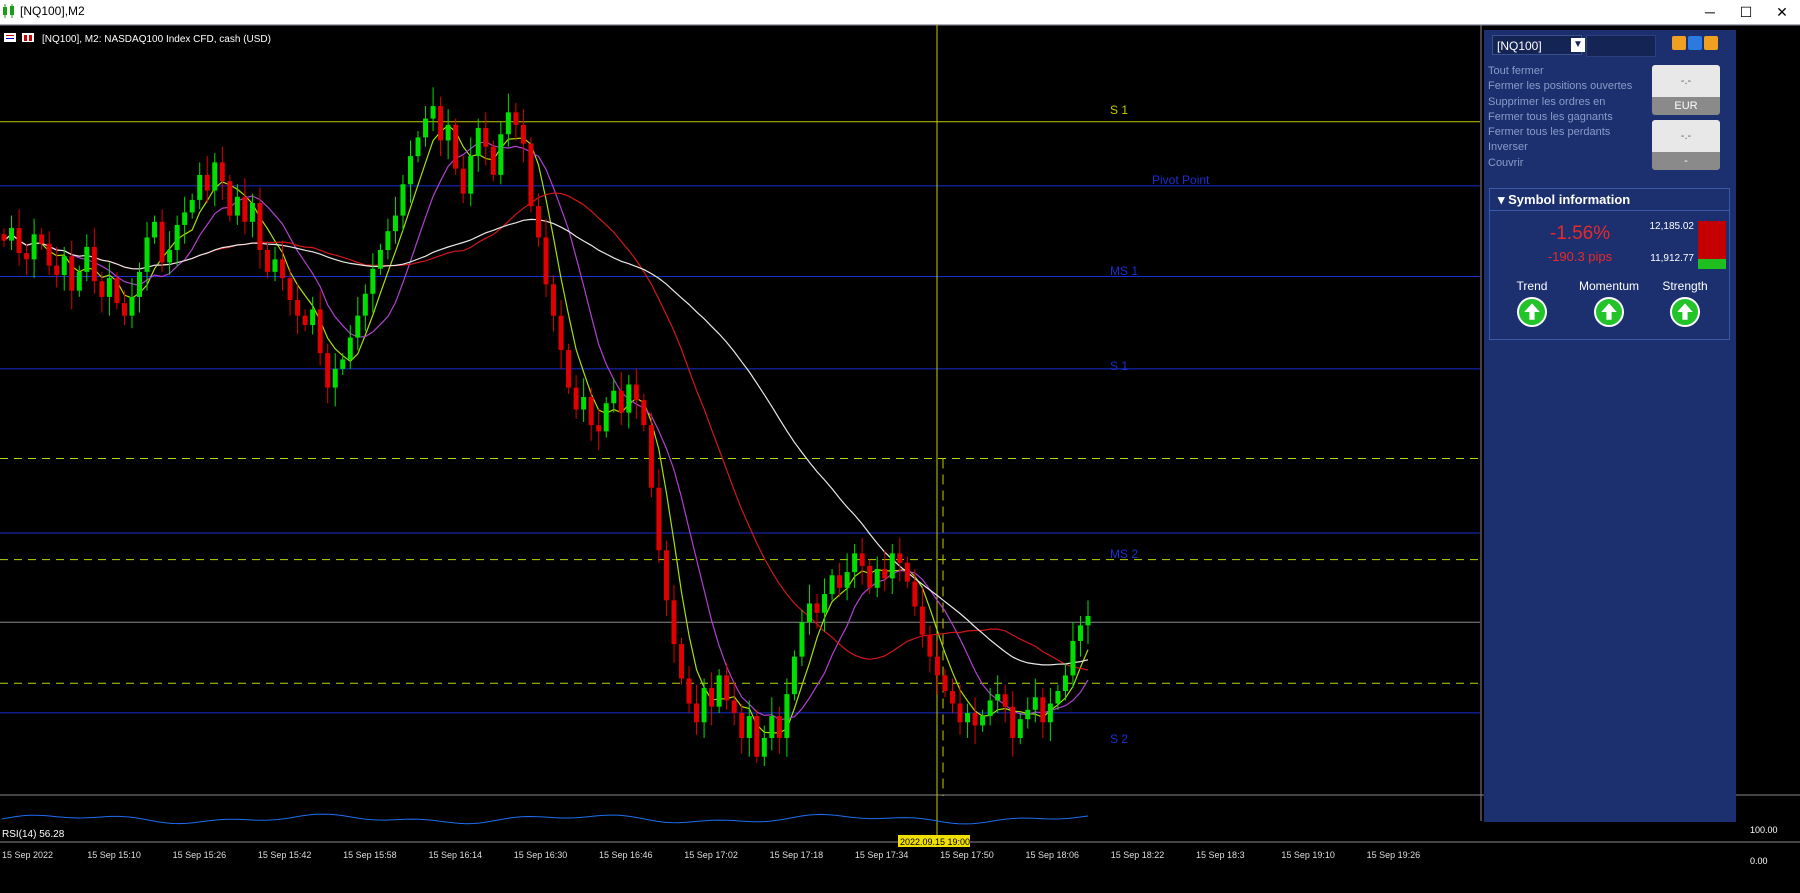 The image size is (1800, 893). I want to click on rsi-line, so click(545, 819).